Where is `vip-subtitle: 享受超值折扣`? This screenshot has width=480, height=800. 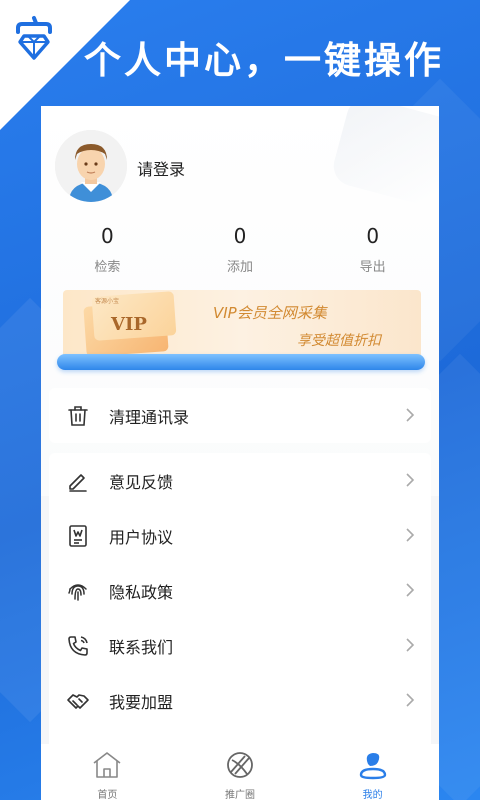
vip-subtitle: 享受超值折扣 is located at coordinates (339, 341).